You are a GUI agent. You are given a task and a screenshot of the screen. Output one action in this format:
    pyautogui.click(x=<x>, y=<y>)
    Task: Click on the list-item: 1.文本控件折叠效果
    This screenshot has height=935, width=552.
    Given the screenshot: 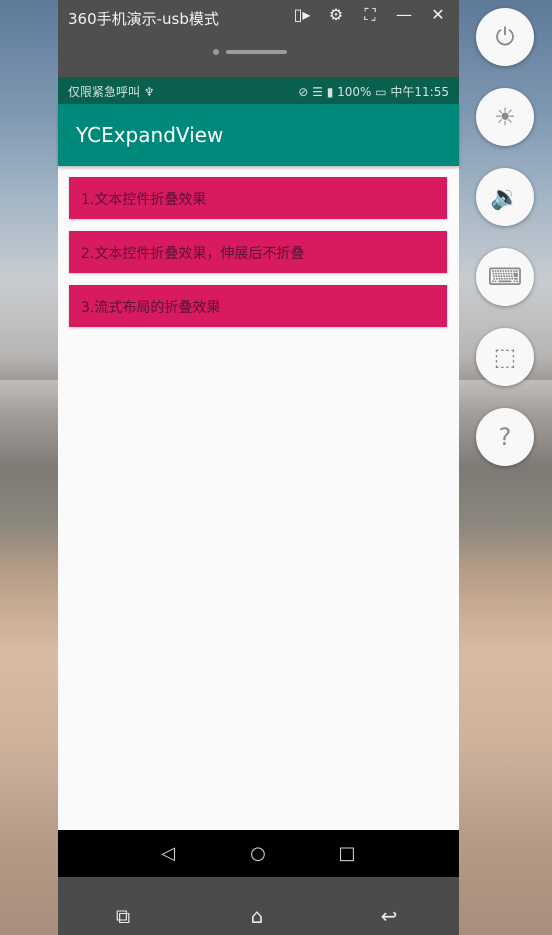 What is the action you would take?
    pyautogui.click(x=258, y=198)
    